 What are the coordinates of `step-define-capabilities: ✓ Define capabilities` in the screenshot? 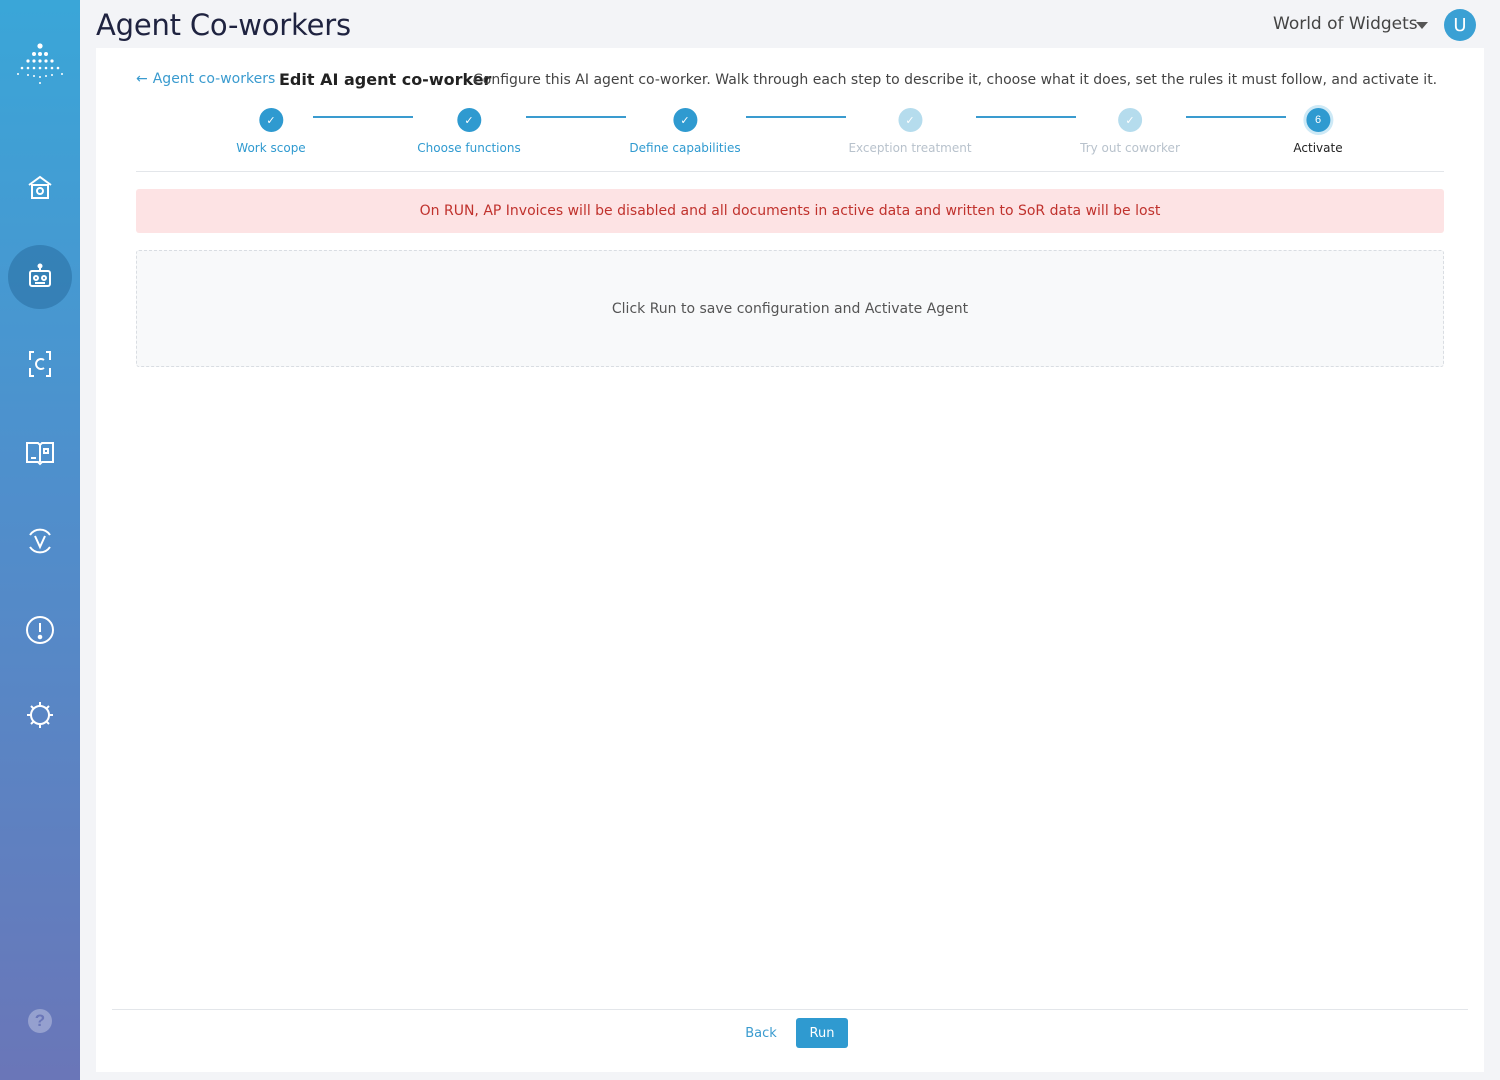 It's located at (685, 131).